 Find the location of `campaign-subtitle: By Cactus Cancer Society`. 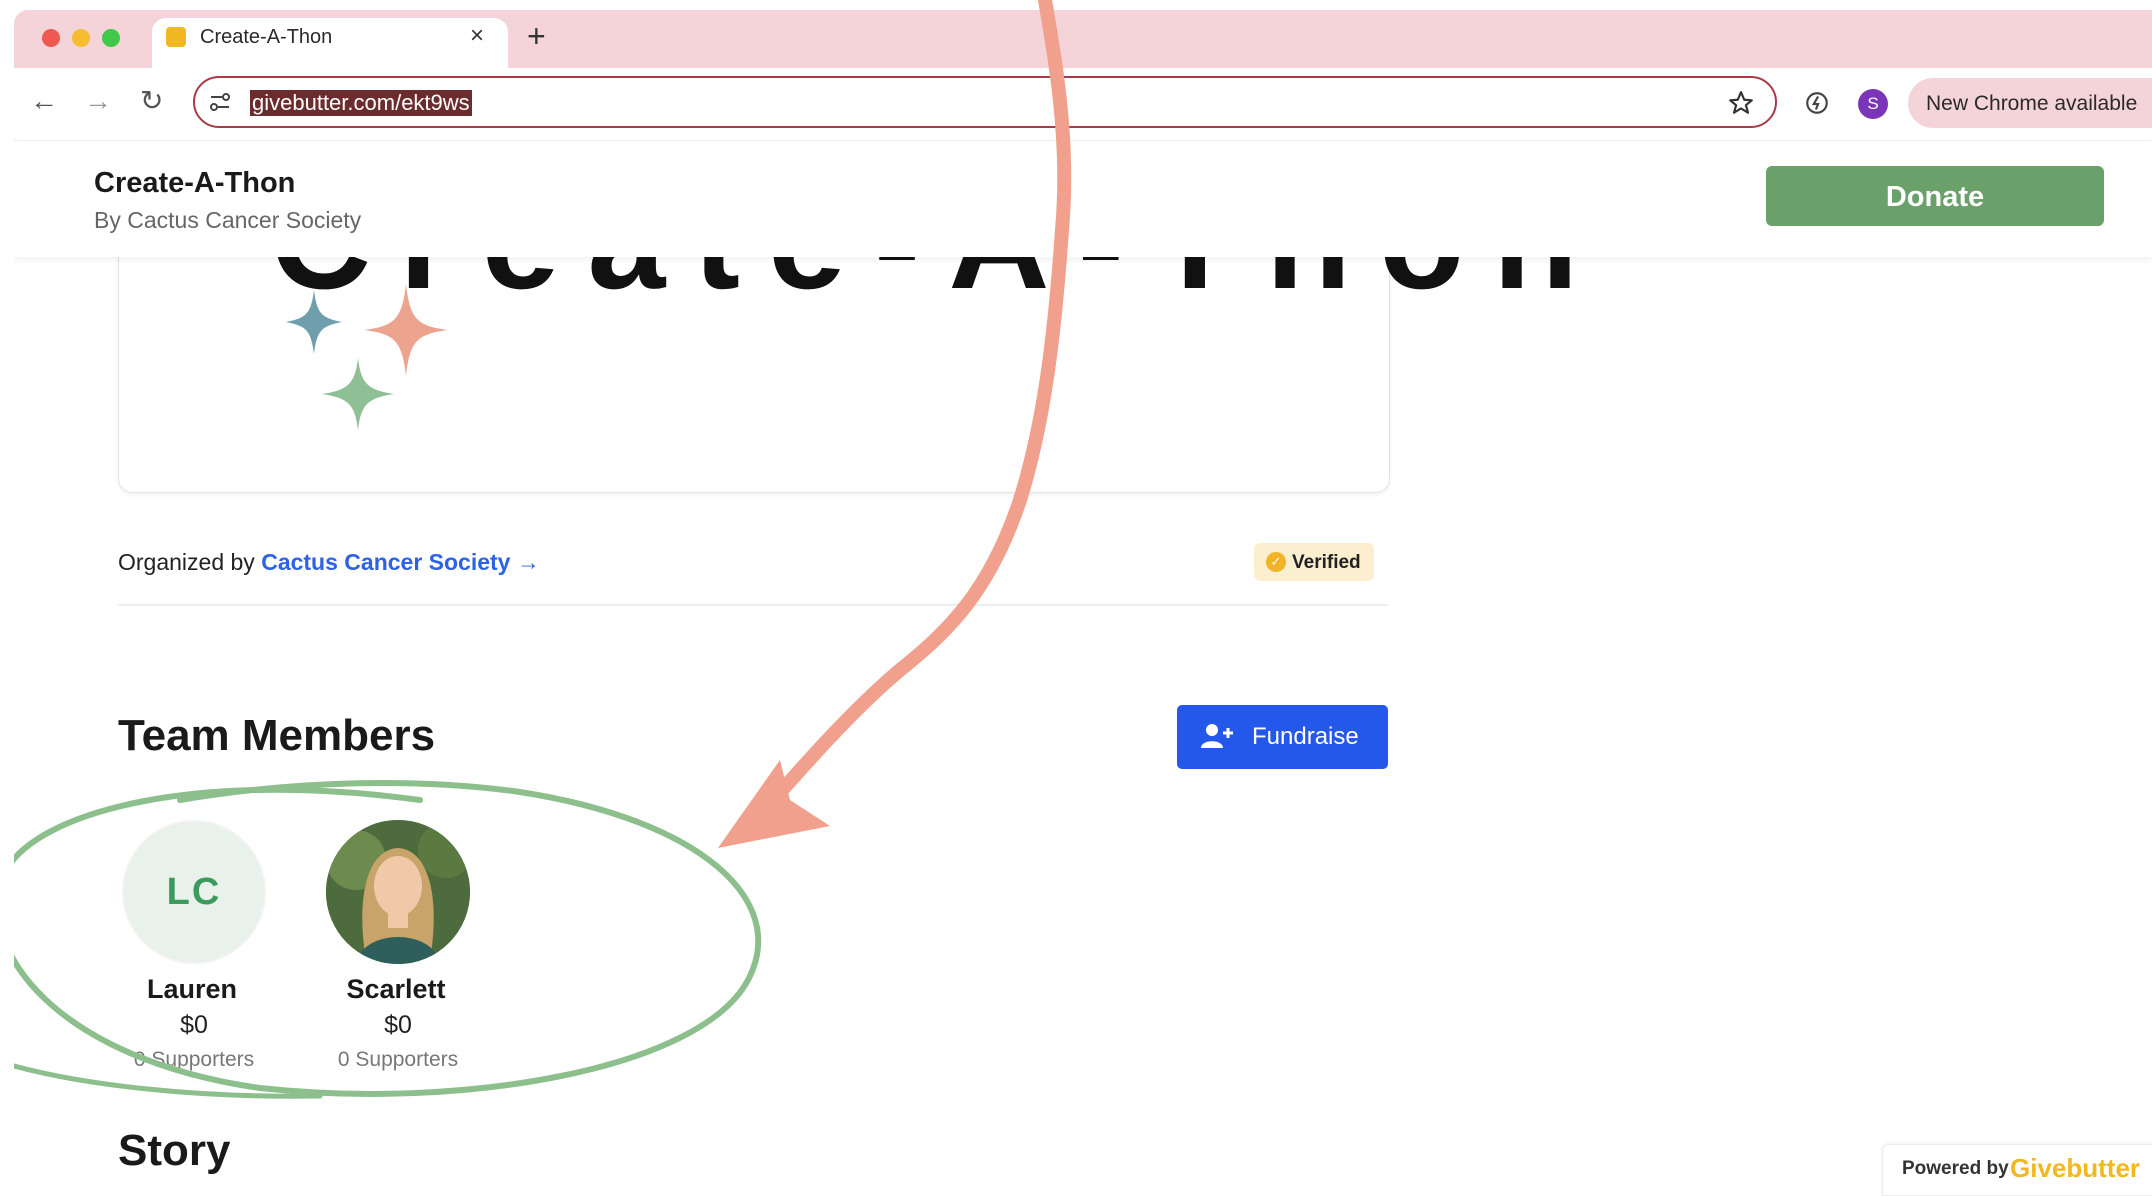

campaign-subtitle: By Cactus Cancer Society is located at coordinates (228, 220).